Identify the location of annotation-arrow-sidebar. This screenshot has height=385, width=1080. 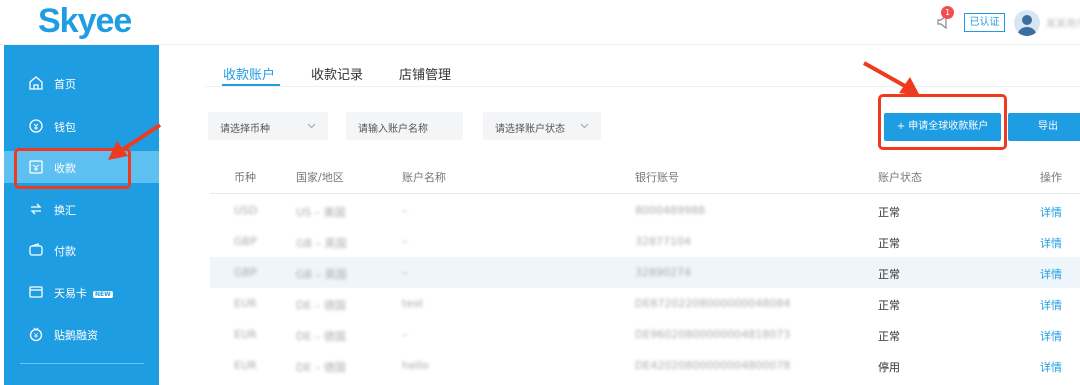
(141, 137).